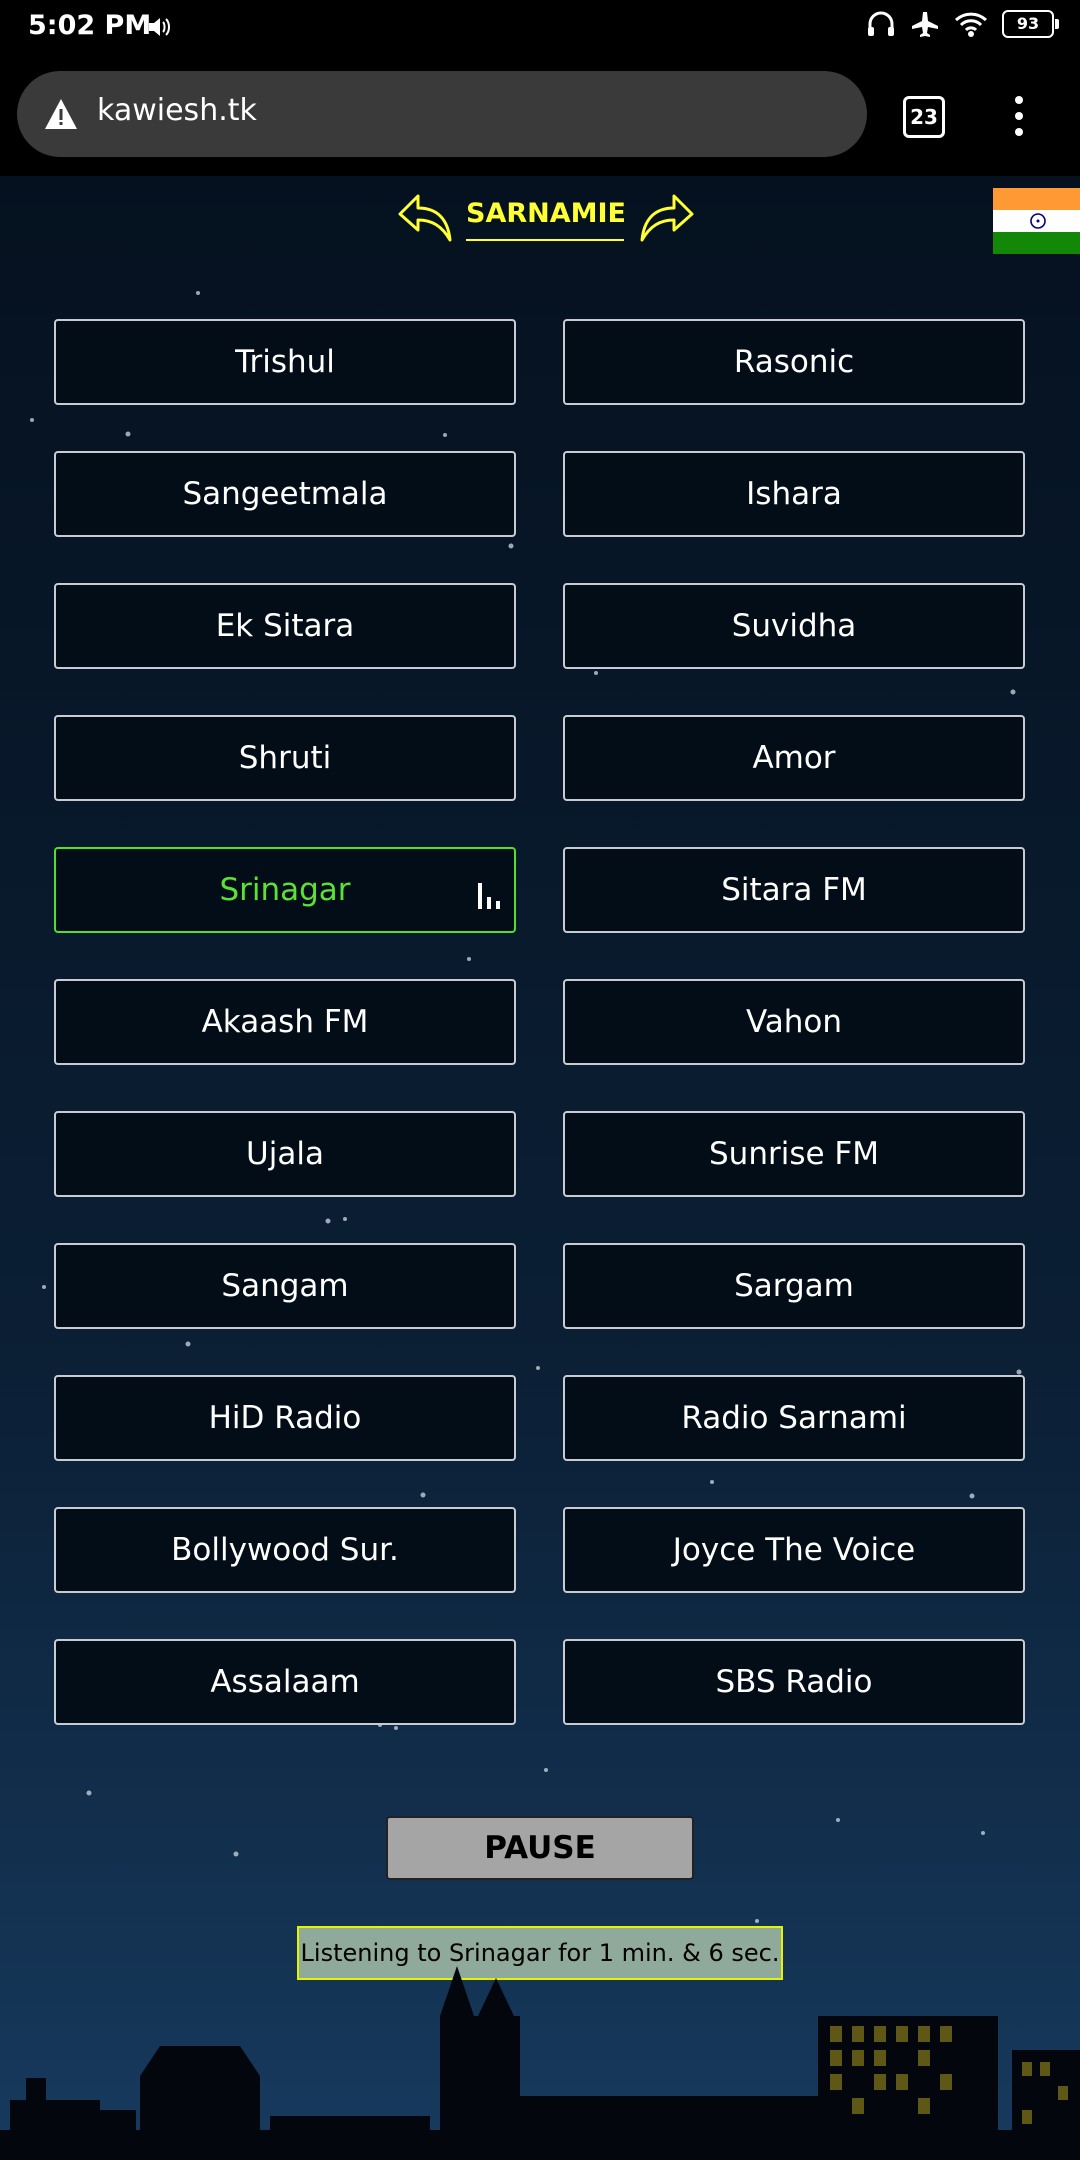 Image resolution: width=1080 pixels, height=2160 pixels. I want to click on previous-category-arrow-icon, so click(425, 218).